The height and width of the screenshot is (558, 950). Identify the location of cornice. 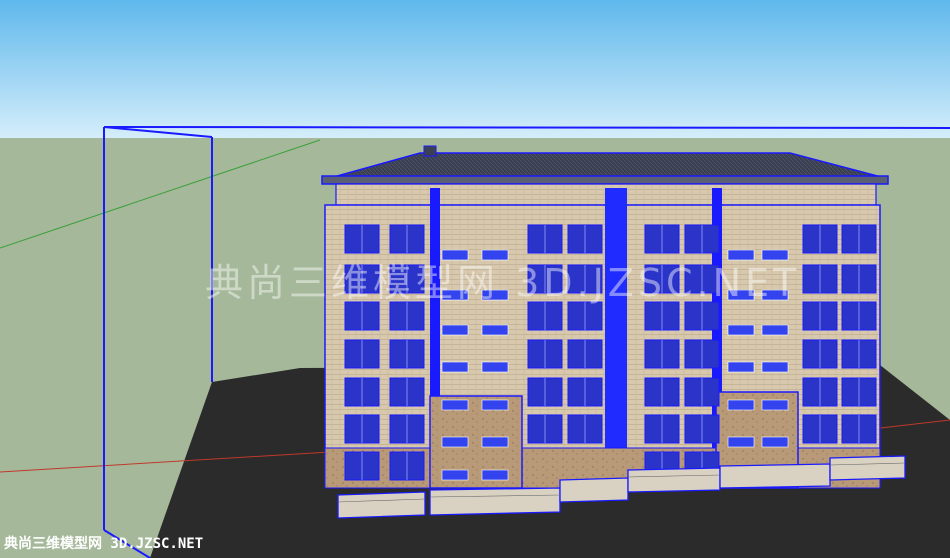
(605, 180).